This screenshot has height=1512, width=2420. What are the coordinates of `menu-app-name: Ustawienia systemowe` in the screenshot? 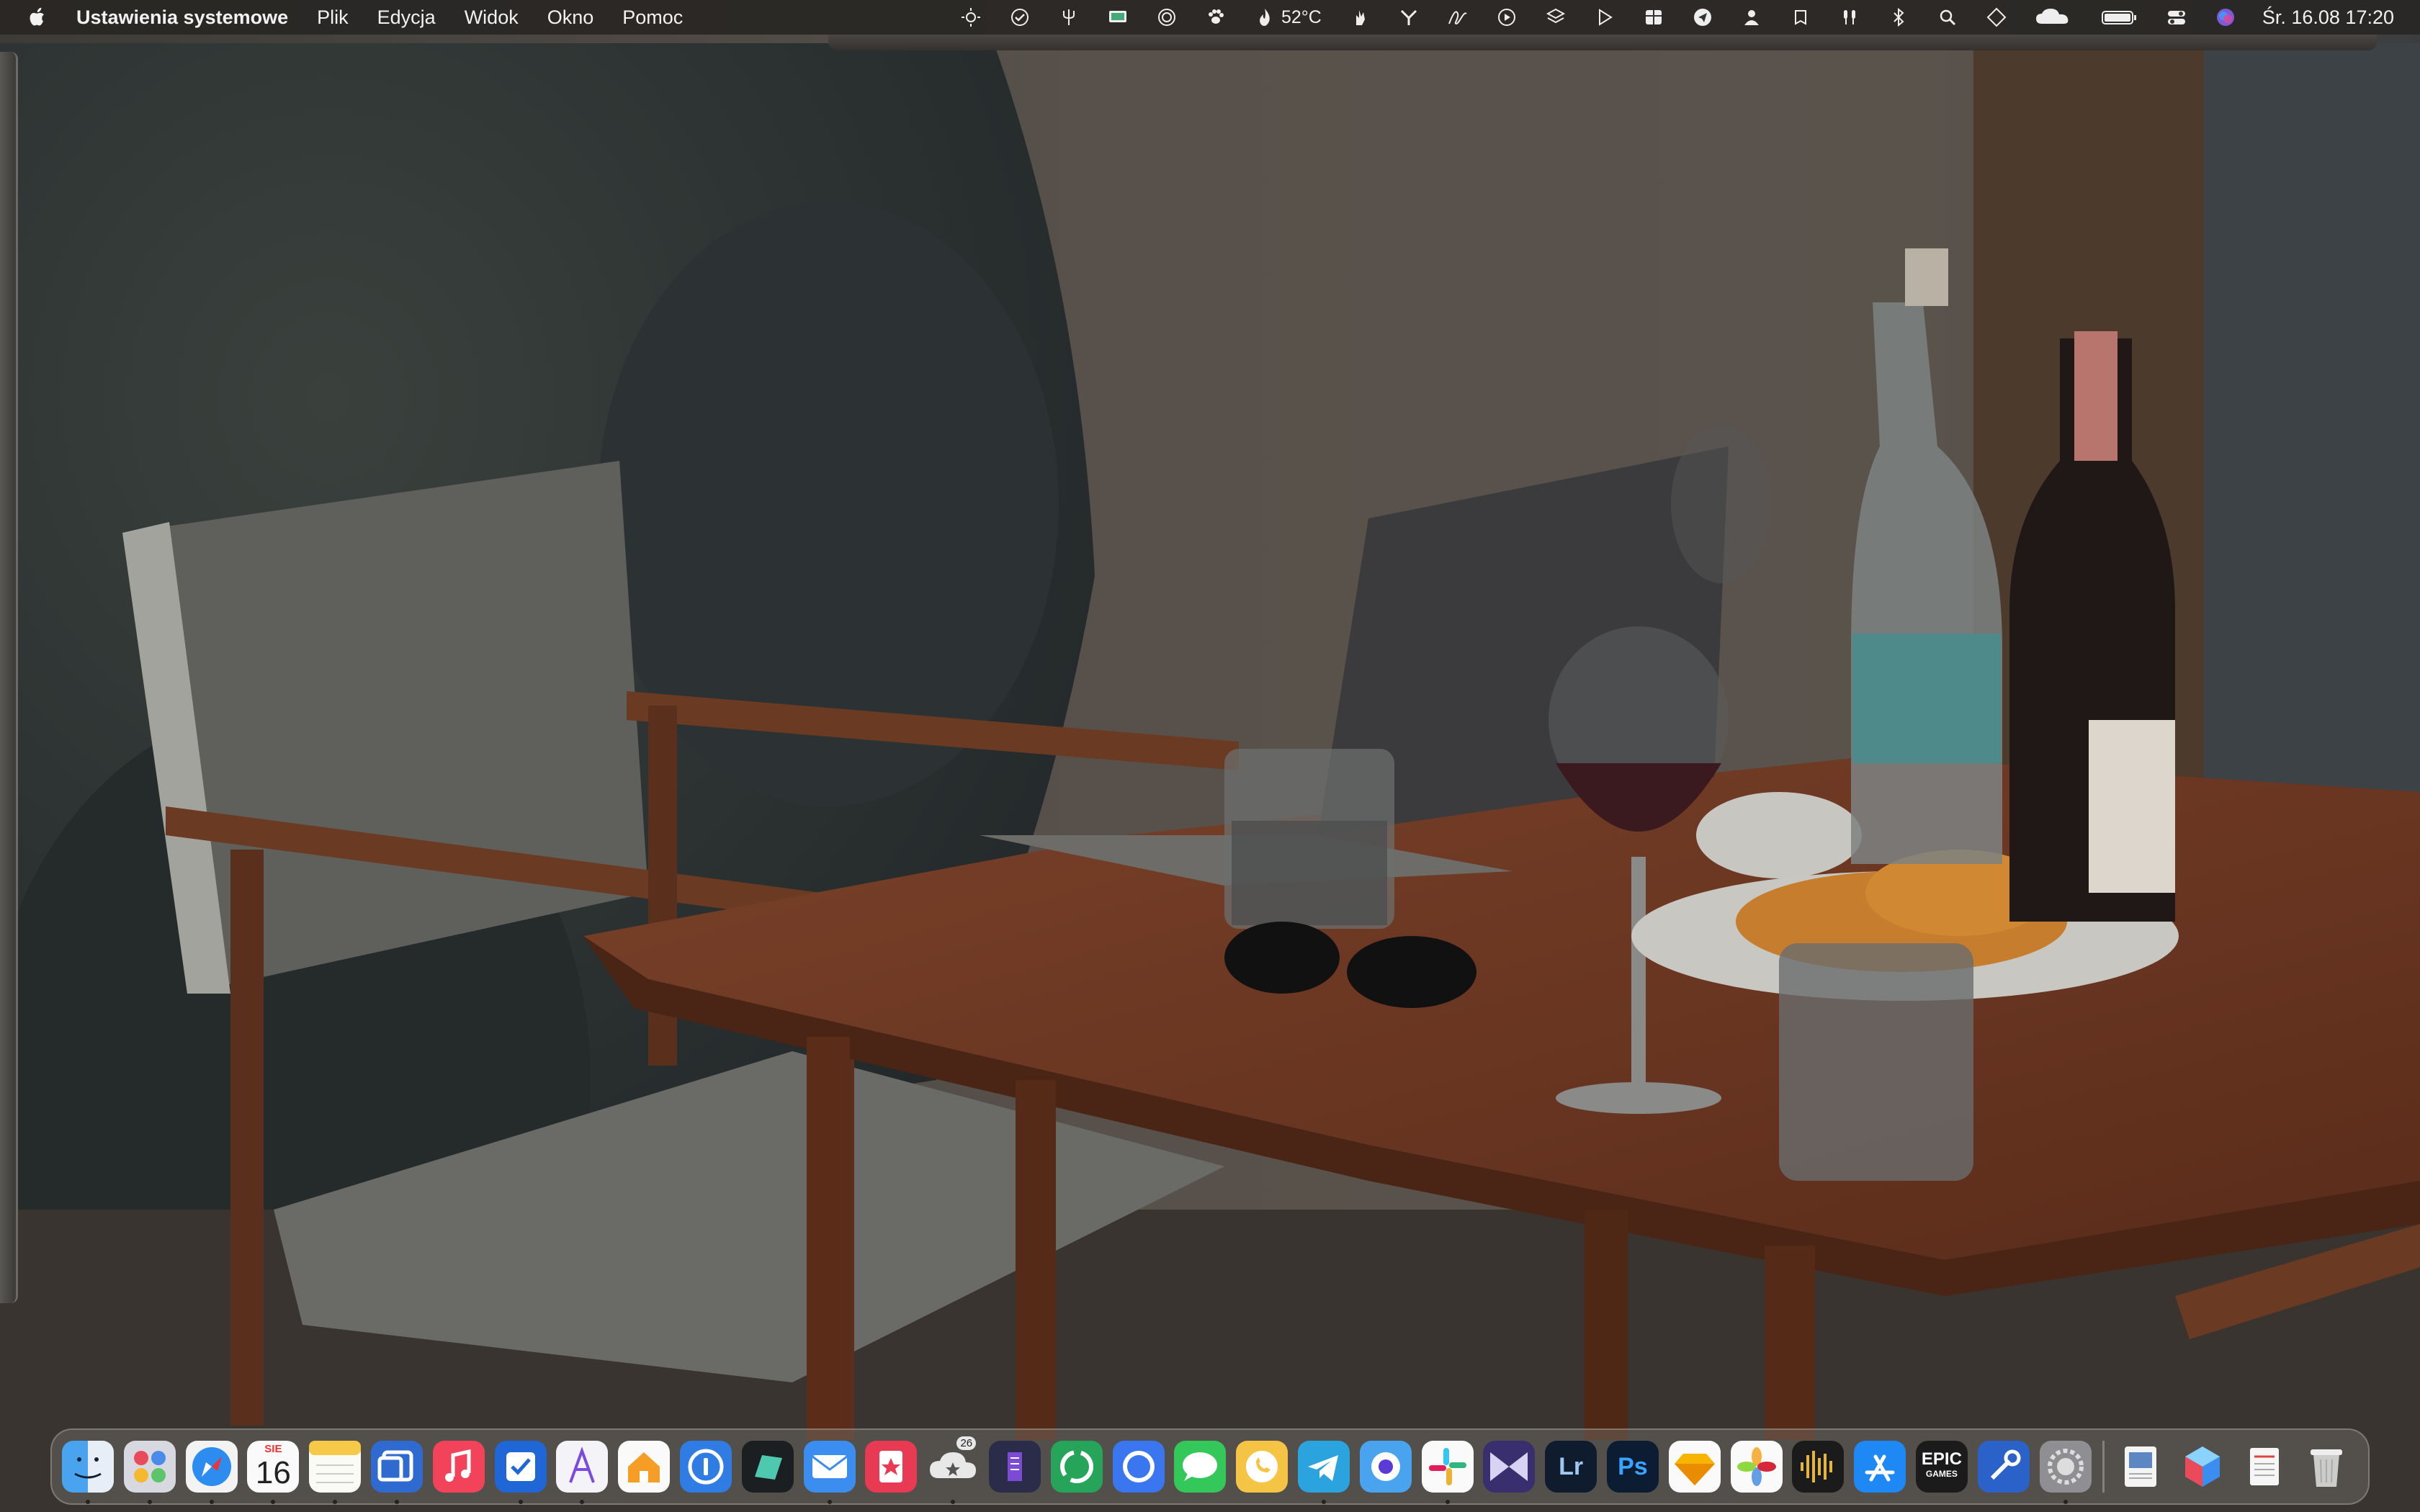 It's located at (182, 17).